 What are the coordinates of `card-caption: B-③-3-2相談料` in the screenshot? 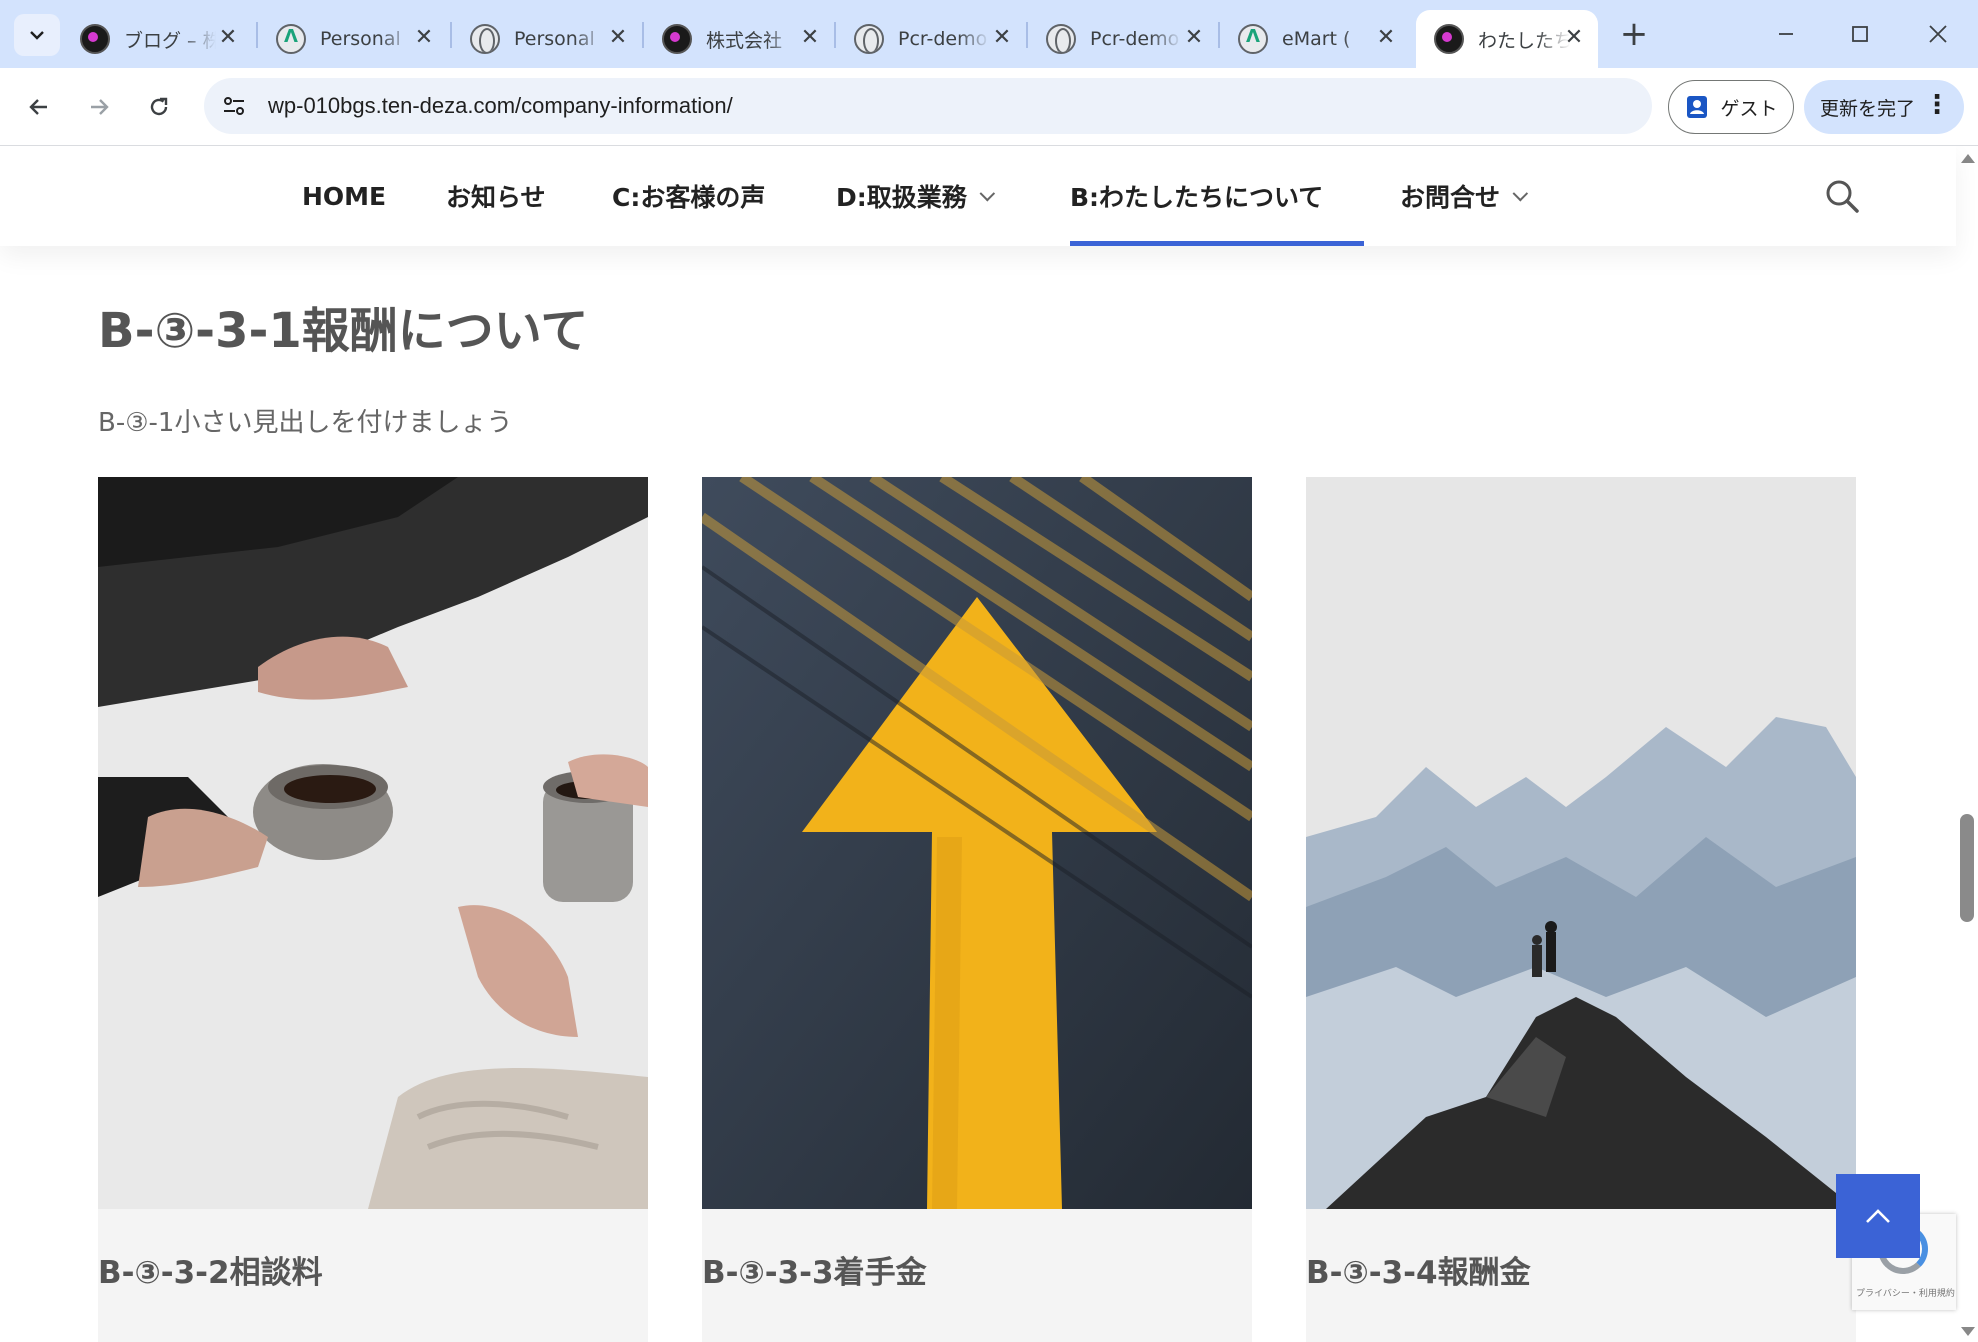 It's located at (210, 1273).